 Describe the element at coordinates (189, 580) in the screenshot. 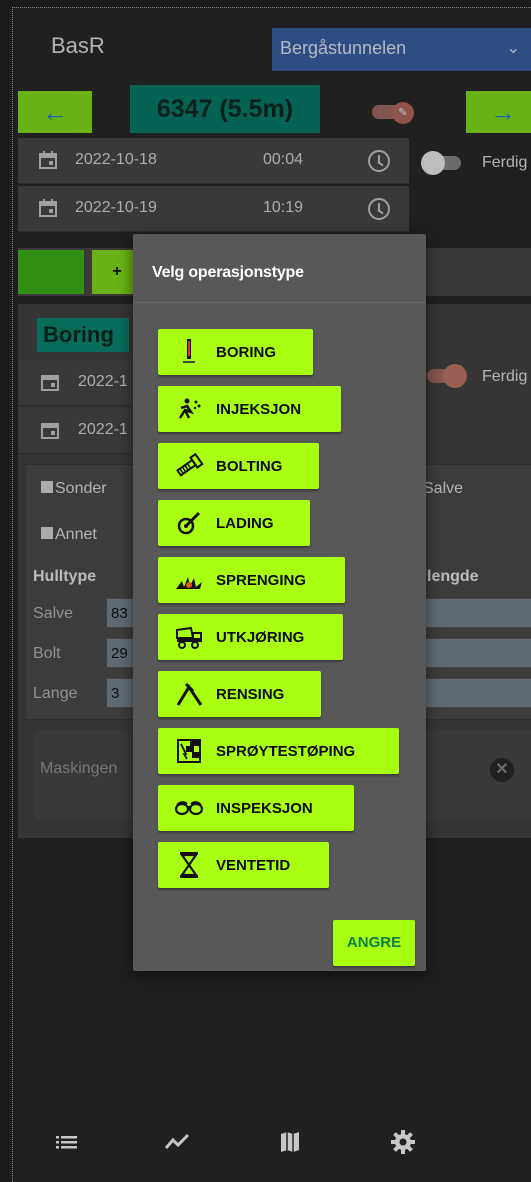

I see `explosion-icon` at that location.